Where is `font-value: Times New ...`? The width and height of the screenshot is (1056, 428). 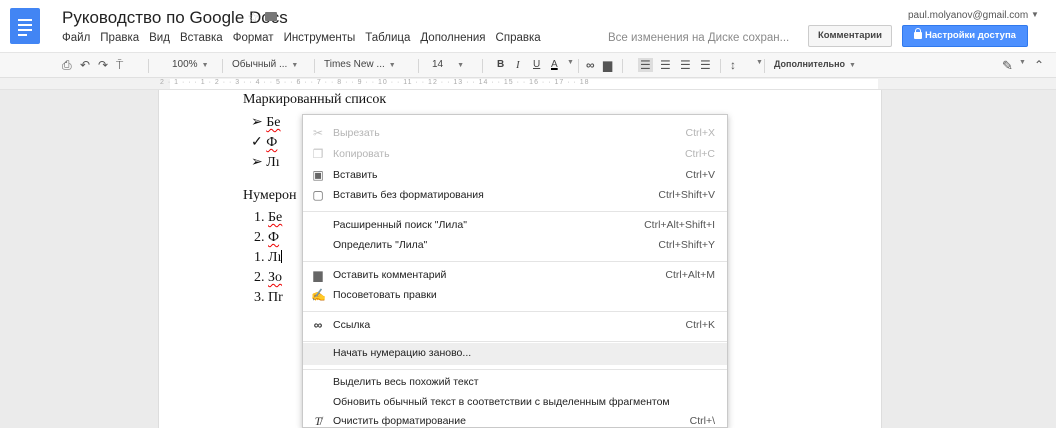 font-value: Times New ... is located at coordinates (354, 64).